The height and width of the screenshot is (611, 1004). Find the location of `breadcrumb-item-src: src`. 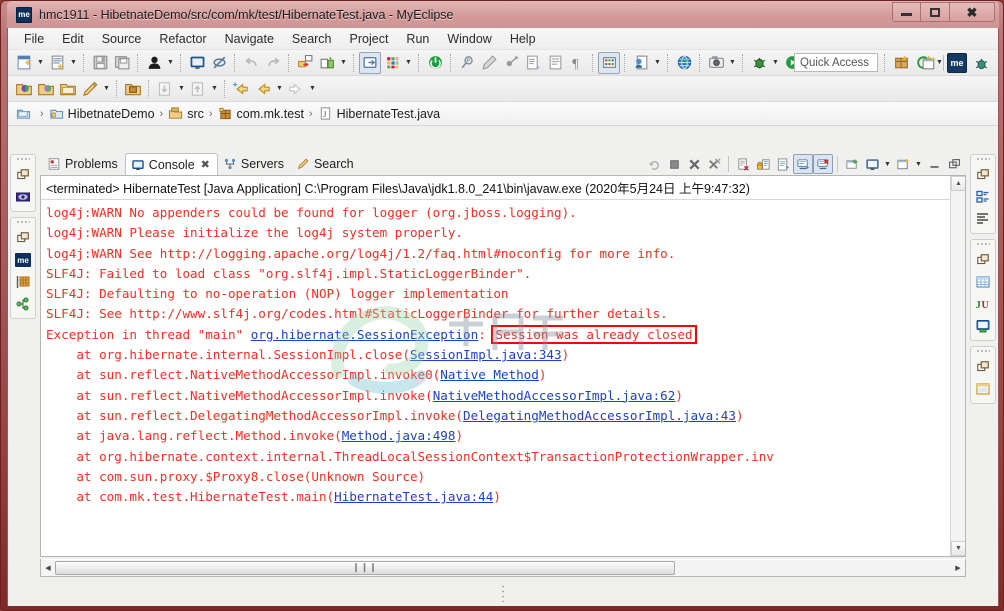

breadcrumb-item-src: src is located at coordinates (186, 113).